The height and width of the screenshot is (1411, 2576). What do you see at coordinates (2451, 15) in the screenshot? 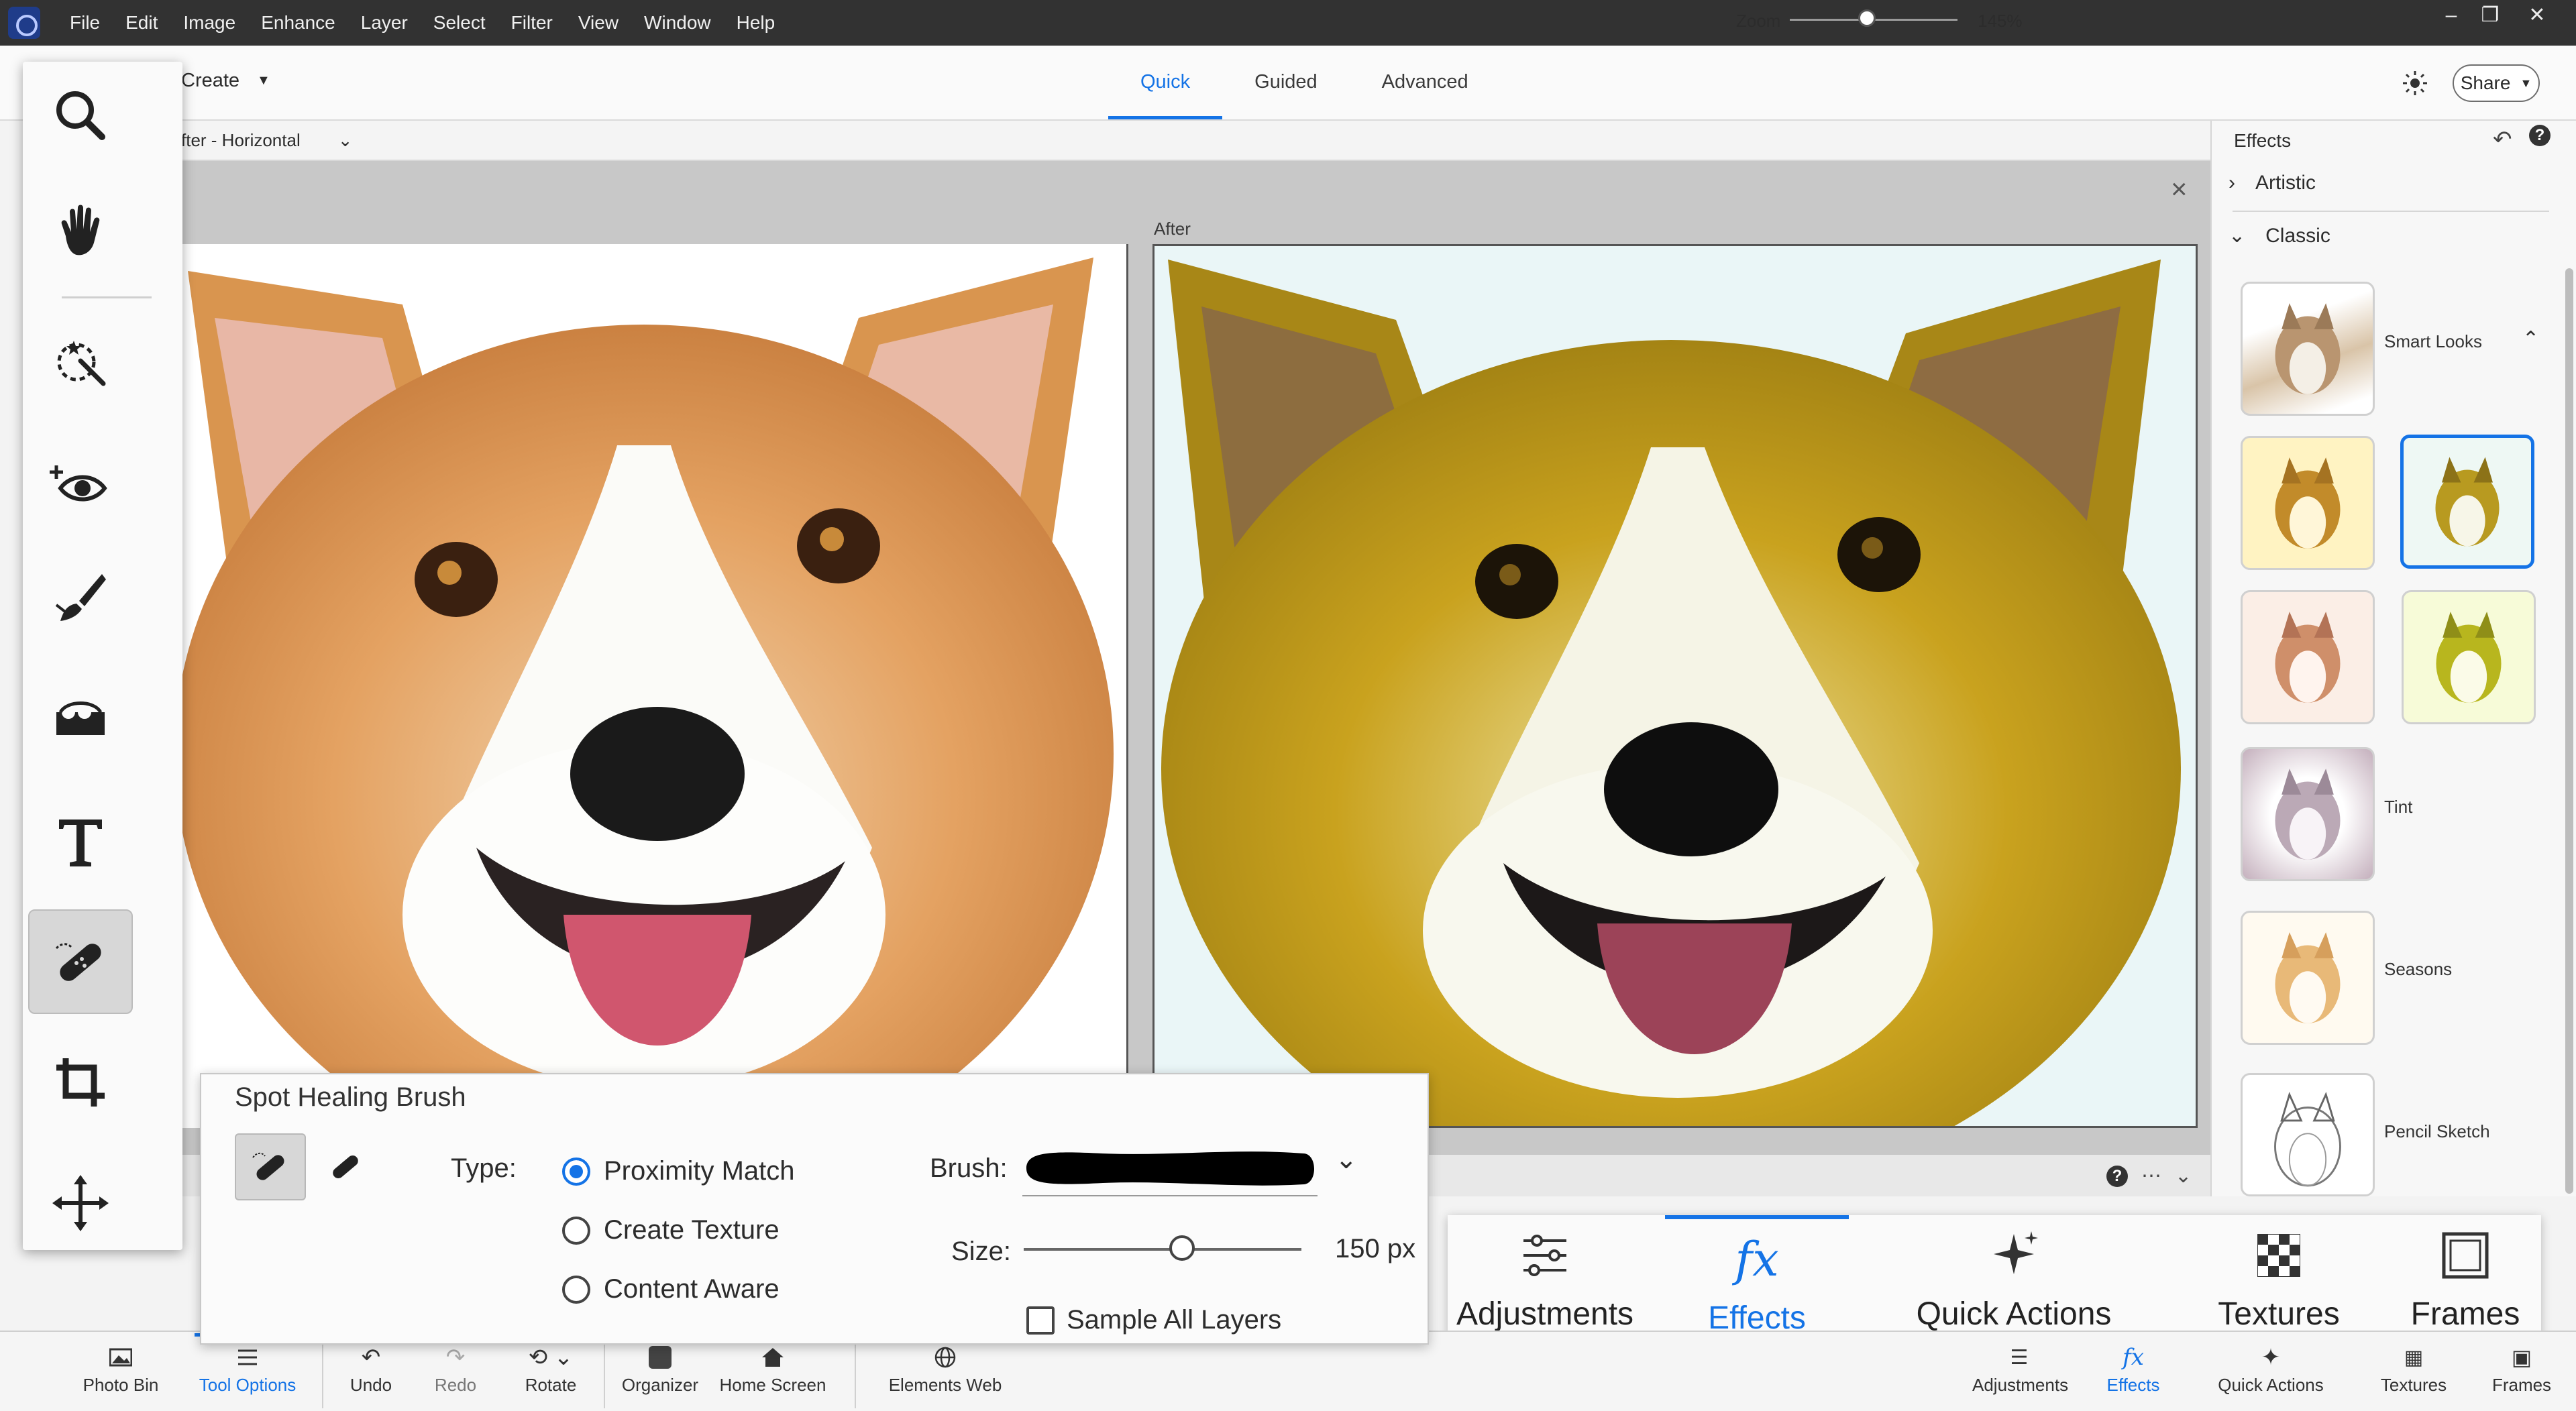
I see `minimize-button: –` at bounding box center [2451, 15].